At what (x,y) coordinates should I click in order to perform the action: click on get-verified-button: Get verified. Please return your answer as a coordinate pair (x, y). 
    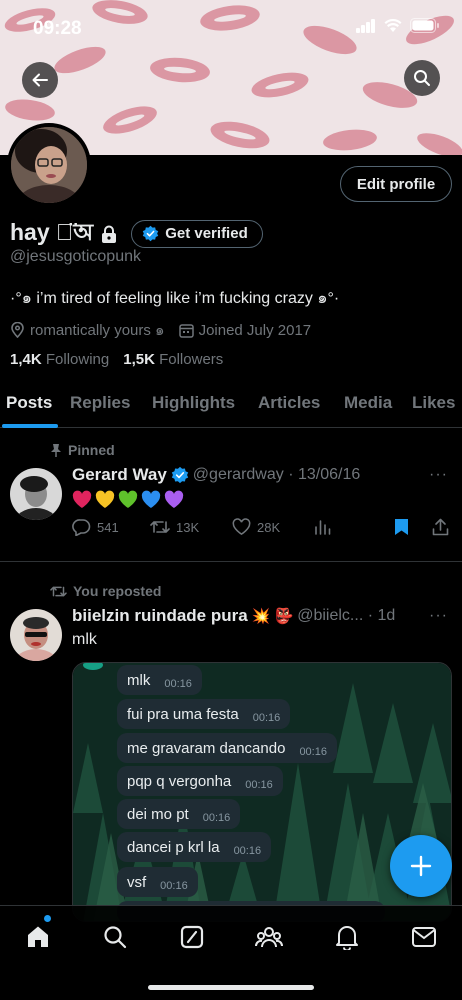
    Looking at the image, I should click on (197, 233).